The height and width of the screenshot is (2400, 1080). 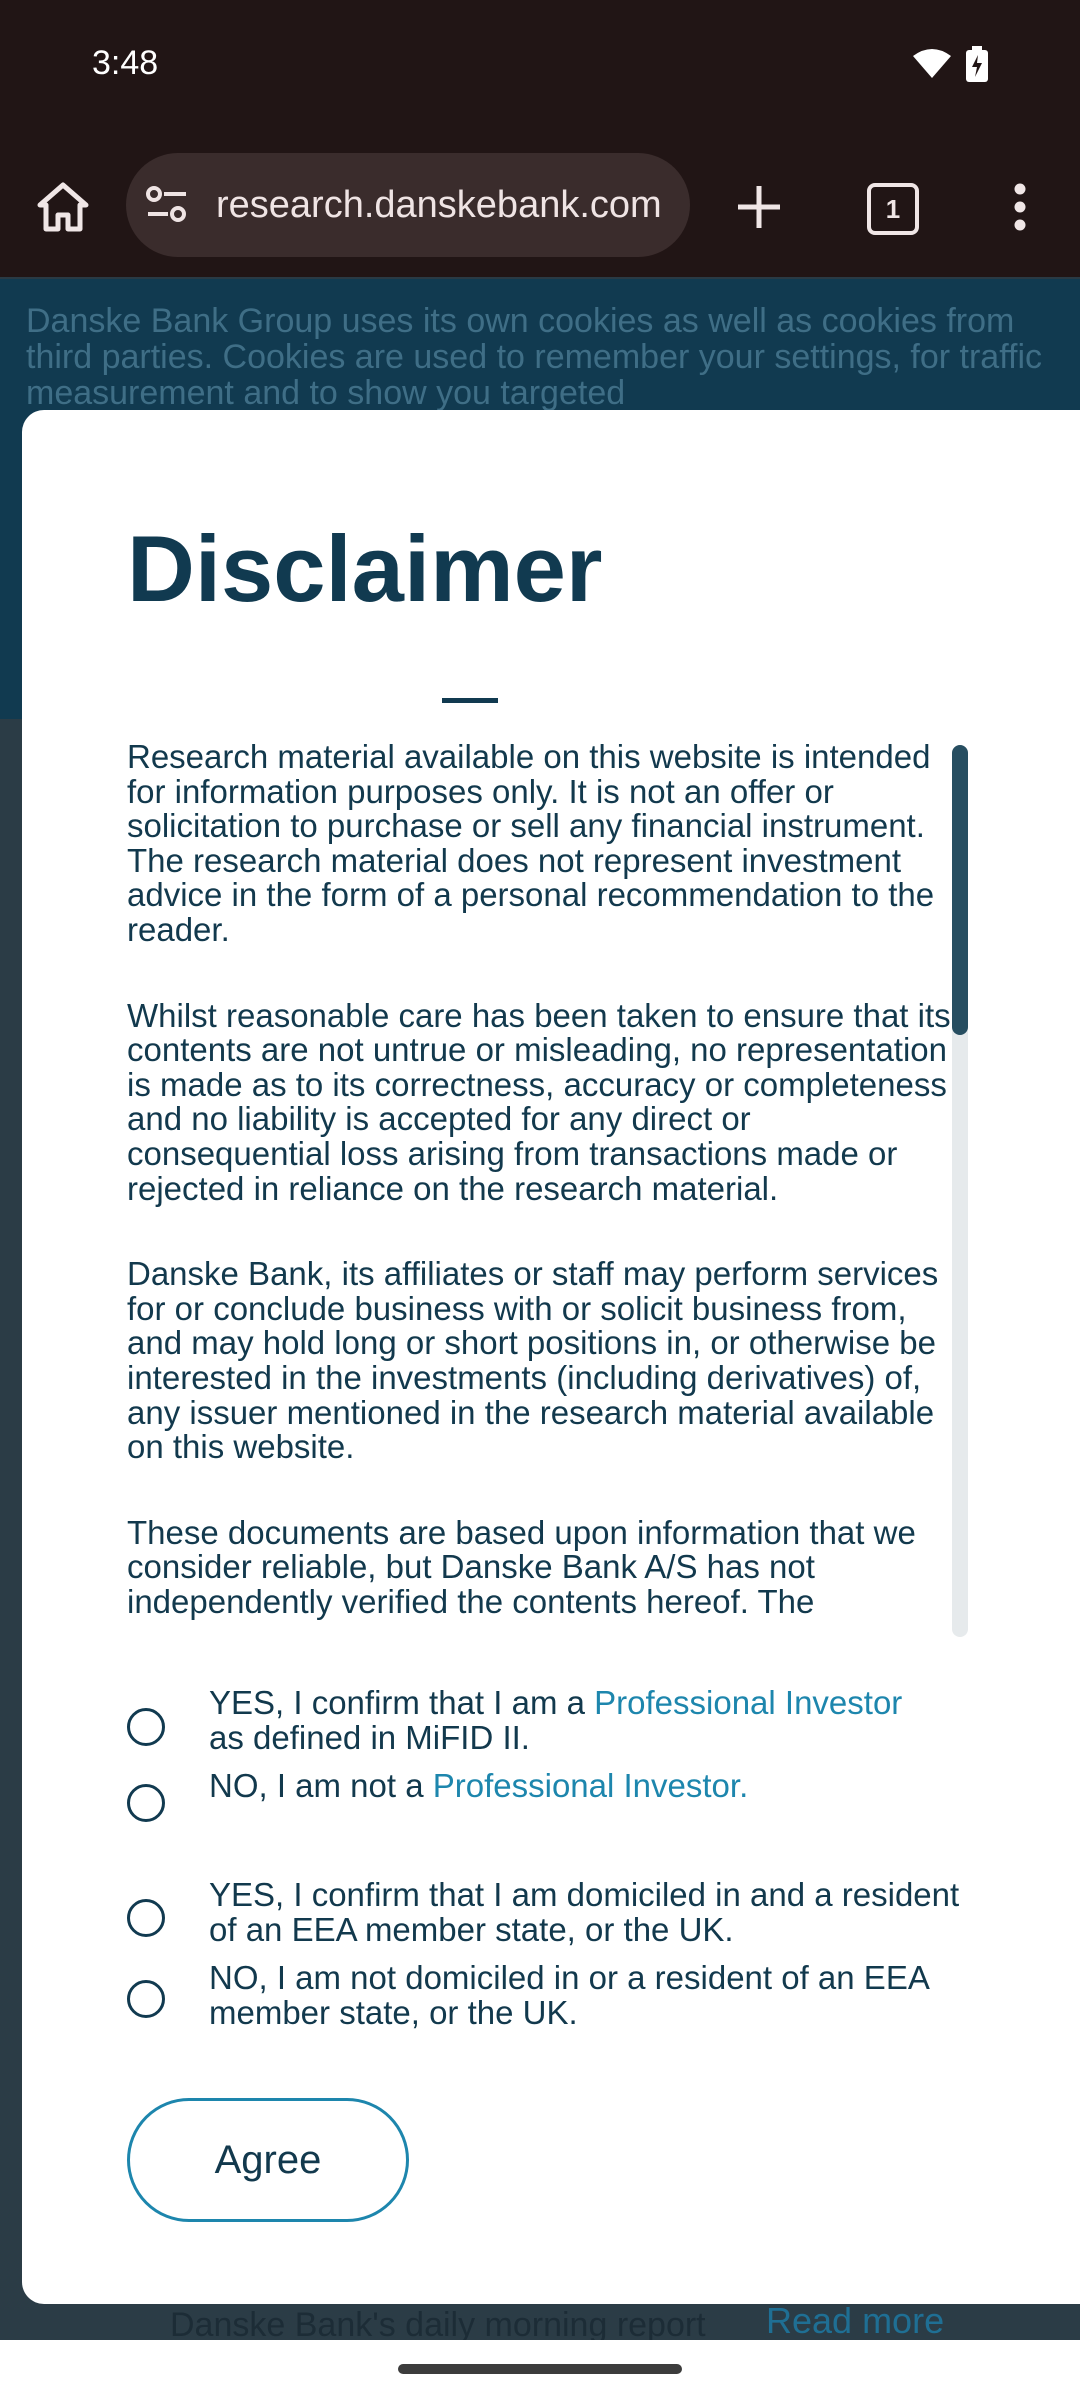 I want to click on plus-icon, so click(x=759, y=207).